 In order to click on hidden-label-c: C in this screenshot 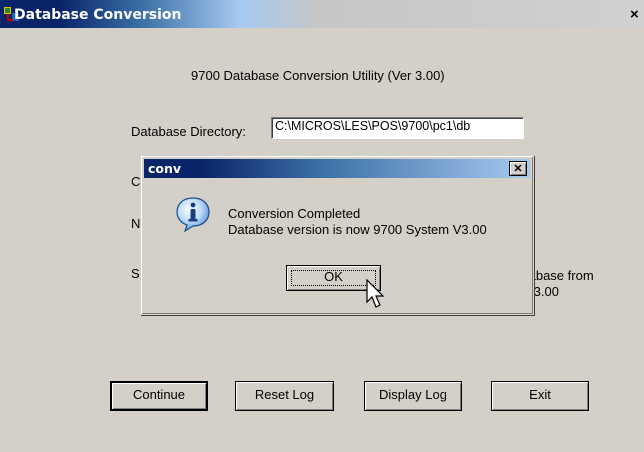, I will do `click(136, 181)`.